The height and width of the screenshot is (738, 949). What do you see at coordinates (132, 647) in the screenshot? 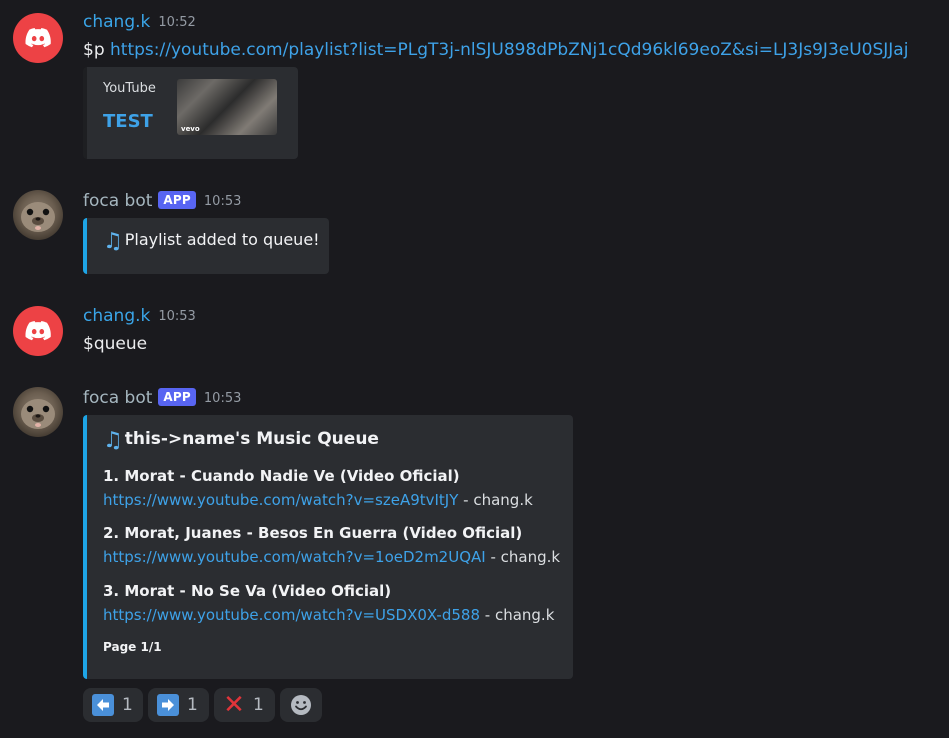
I see `page-indicator: Page 1/1` at bounding box center [132, 647].